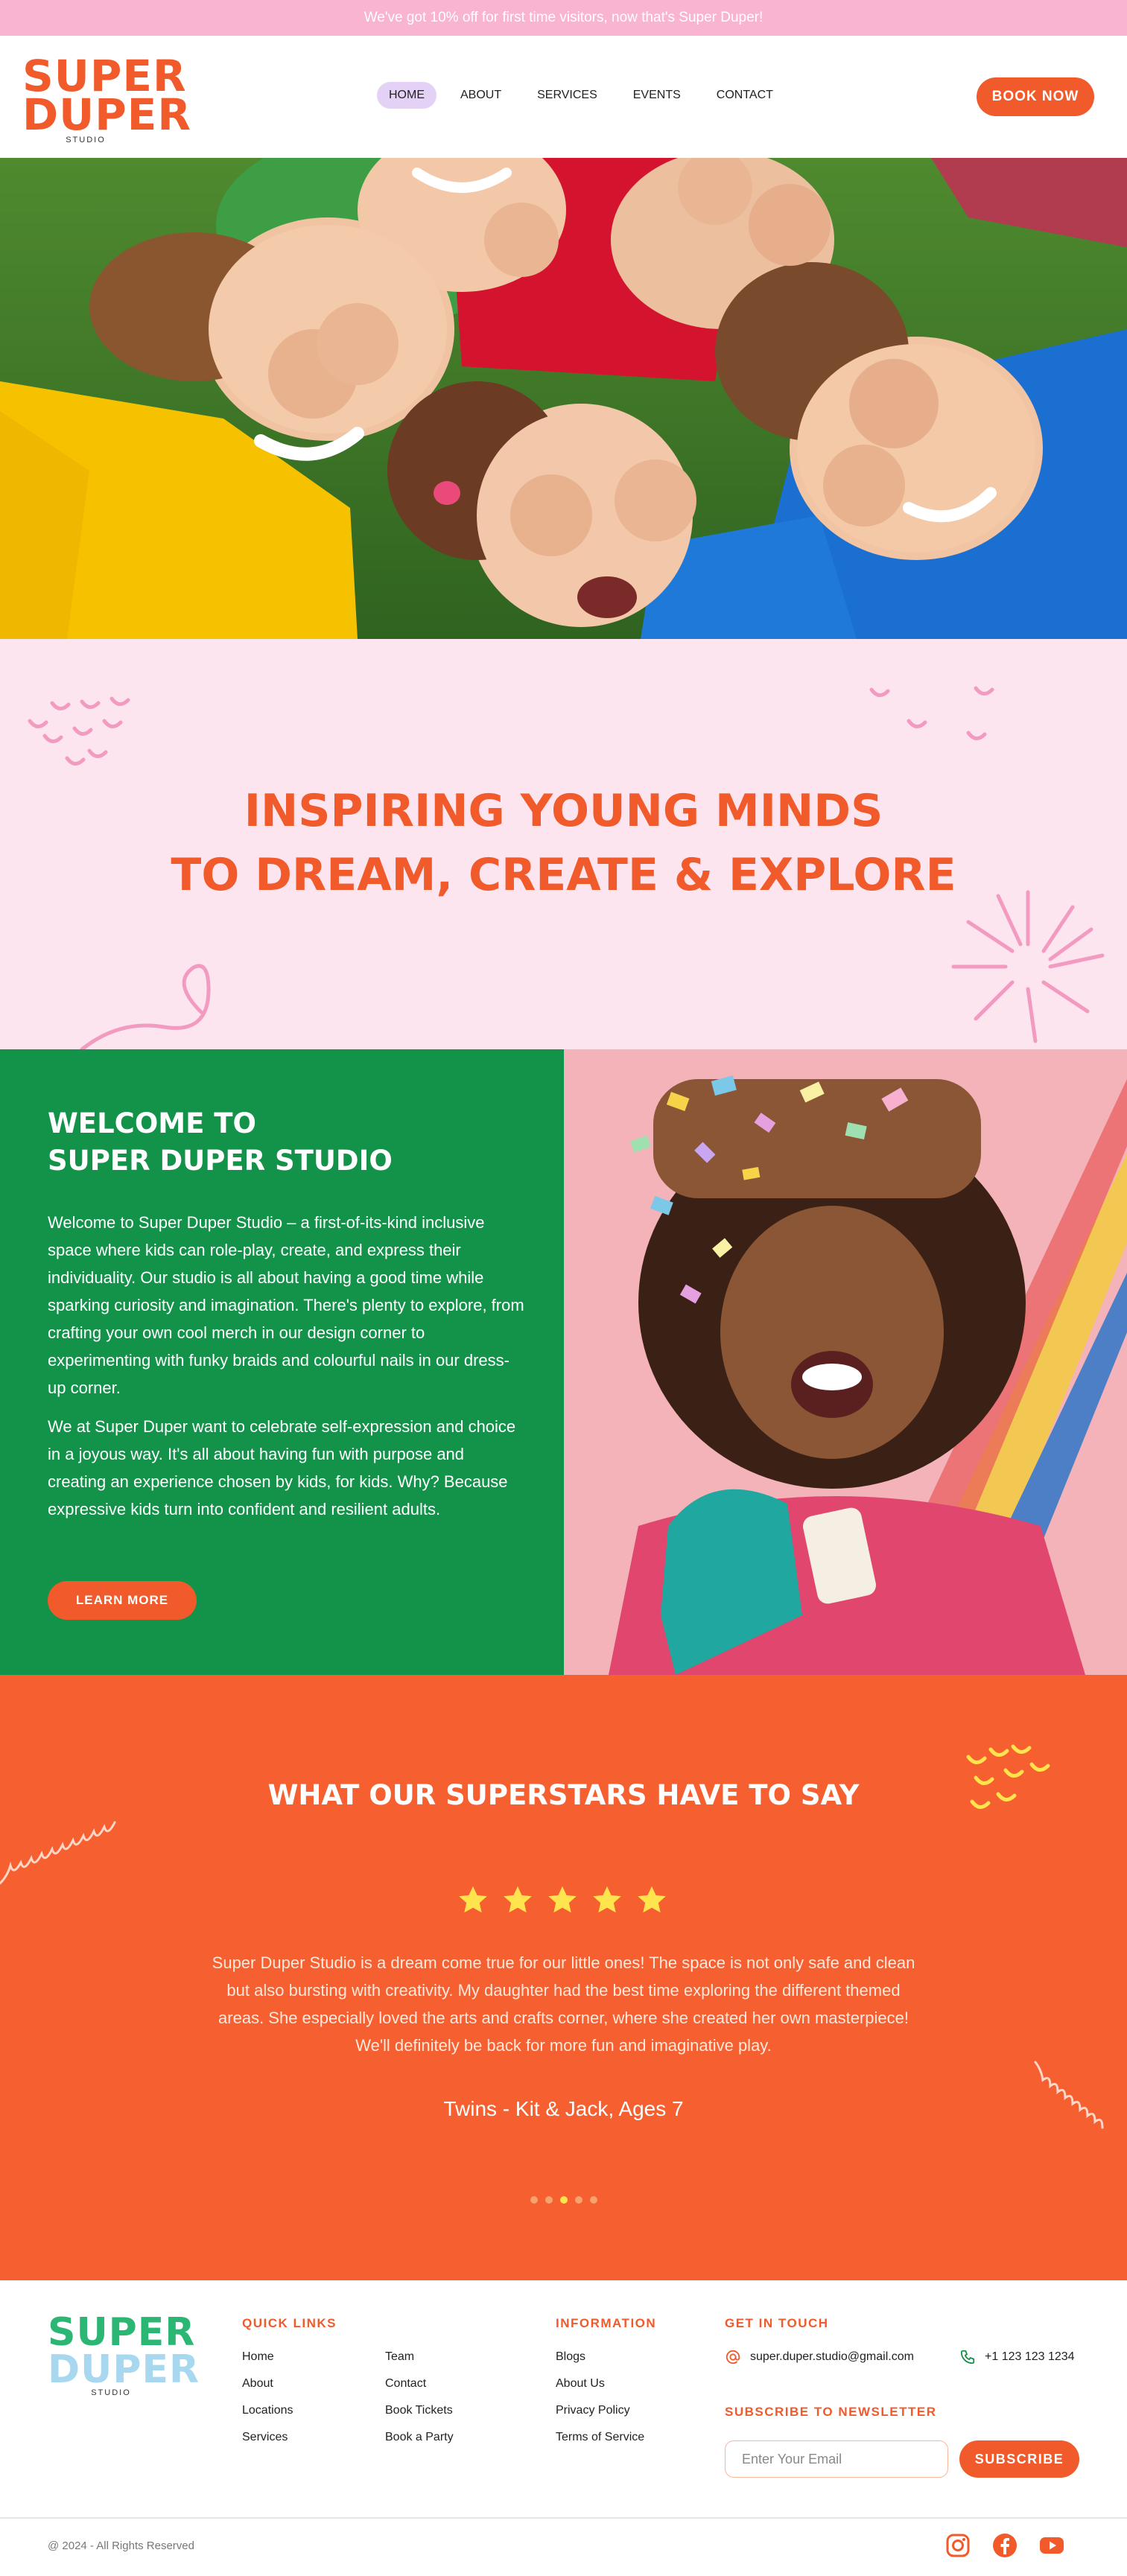  I want to click on footer-link-blogs: Blogs, so click(570, 2357).